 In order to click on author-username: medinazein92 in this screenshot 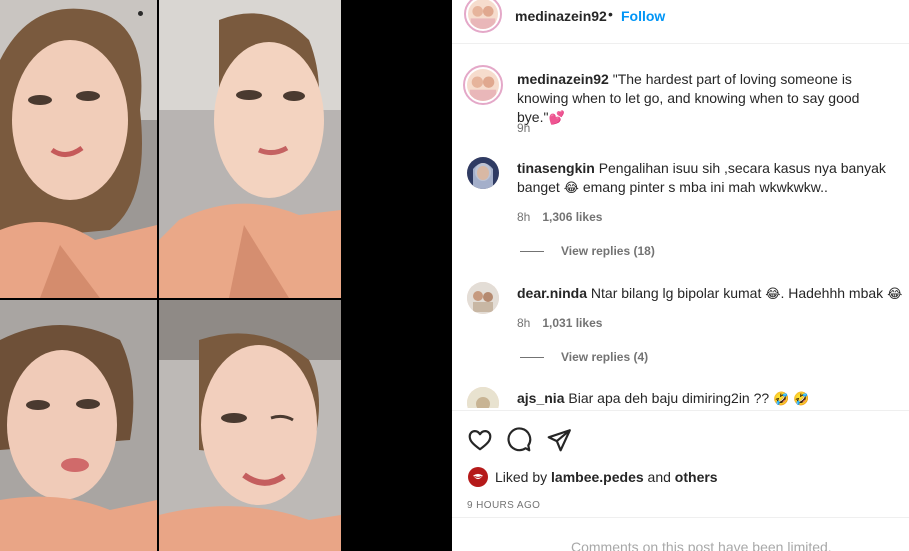, I will do `click(561, 16)`.